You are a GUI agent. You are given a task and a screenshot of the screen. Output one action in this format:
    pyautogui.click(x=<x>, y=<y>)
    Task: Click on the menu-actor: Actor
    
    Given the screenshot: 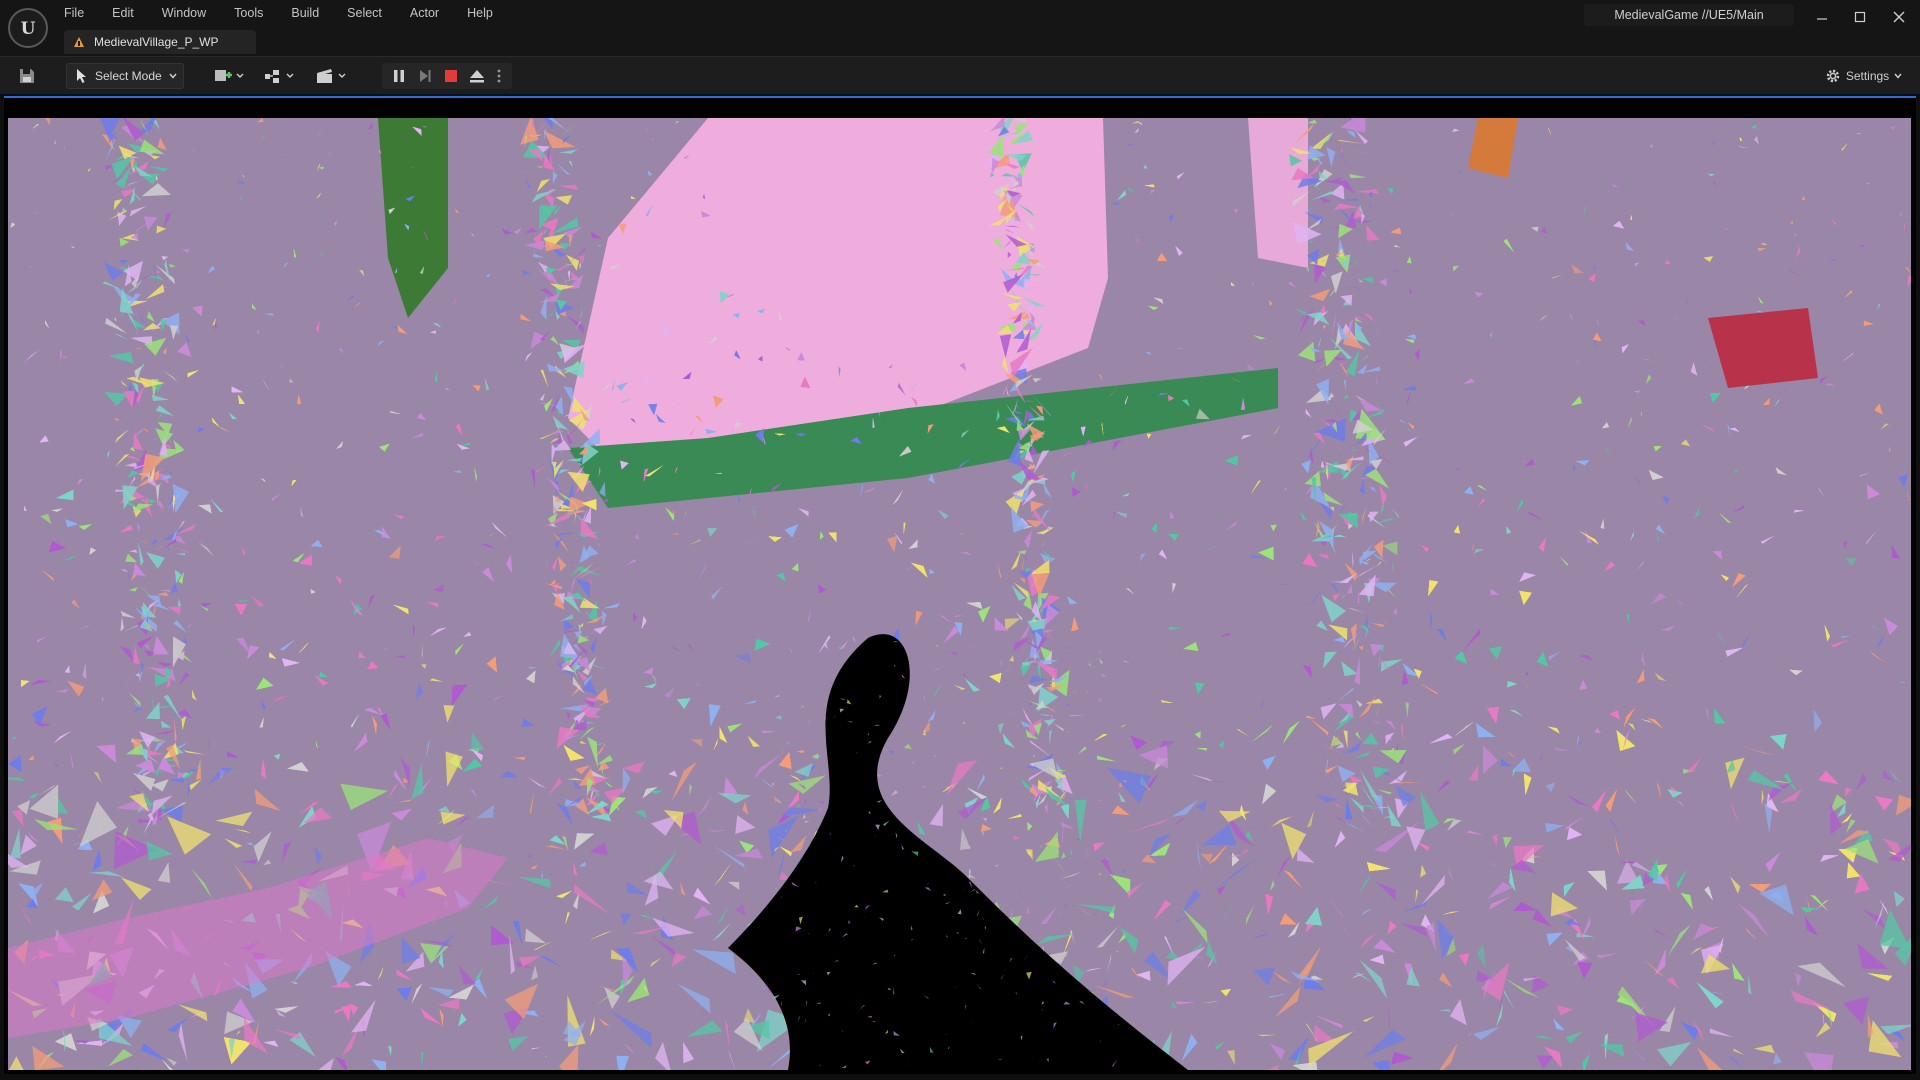 What is the action you would take?
    pyautogui.click(x=431, y=14)
    